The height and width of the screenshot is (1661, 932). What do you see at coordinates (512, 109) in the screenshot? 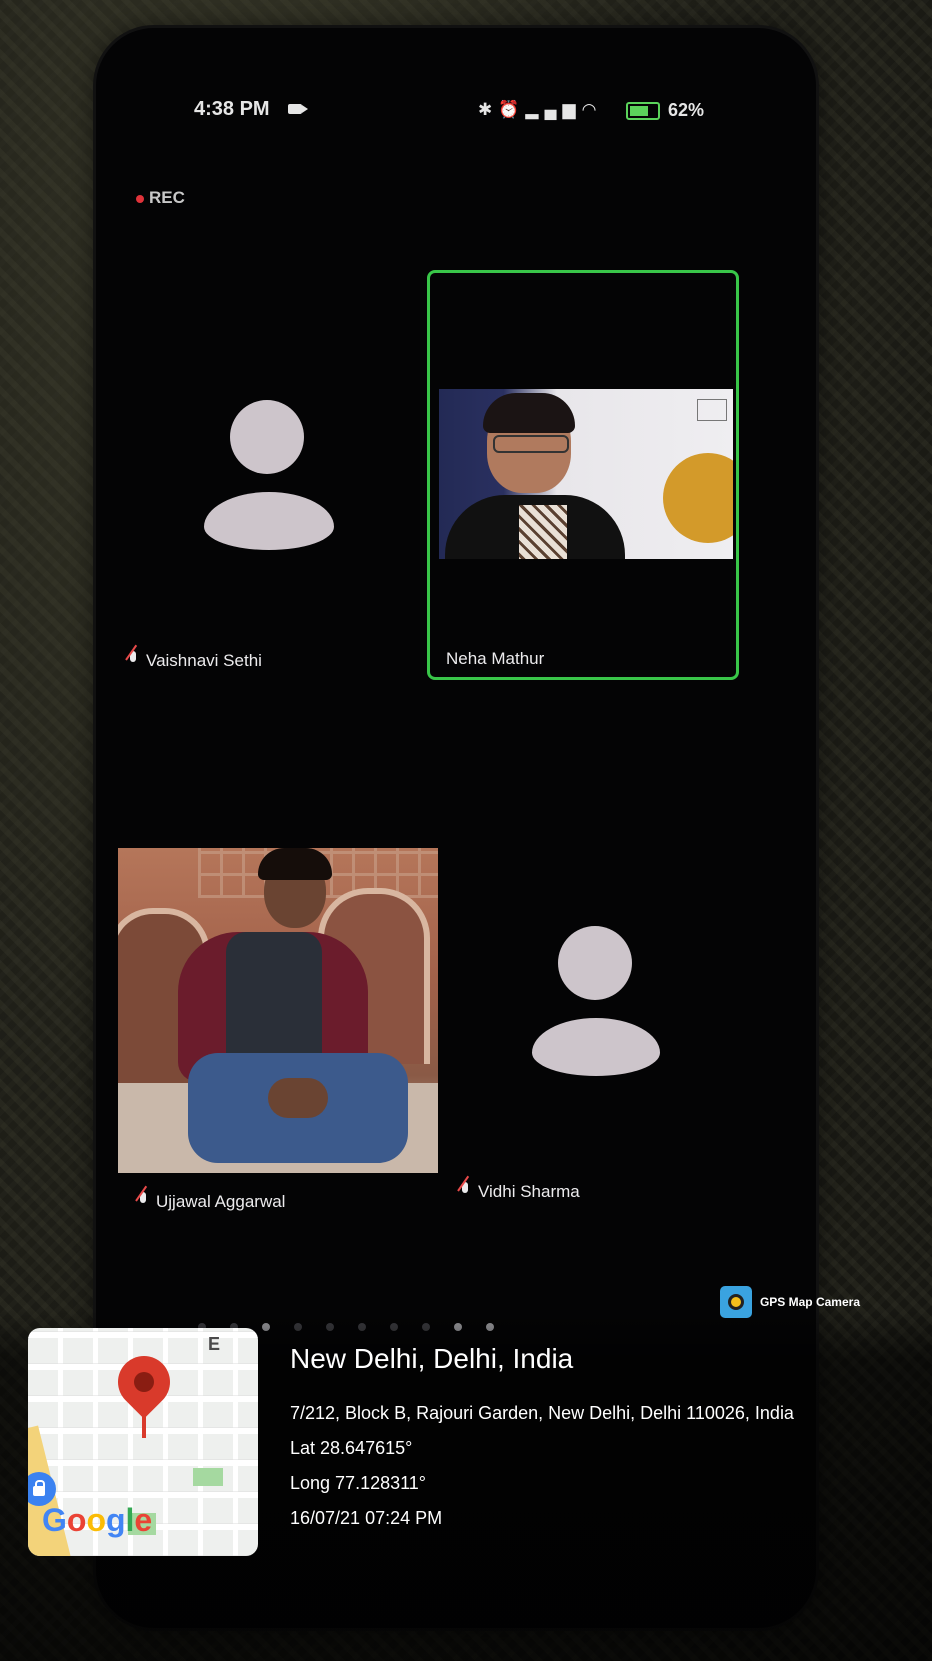
I see `alarm-icon: ⏰` at bounding box center [512, 109].